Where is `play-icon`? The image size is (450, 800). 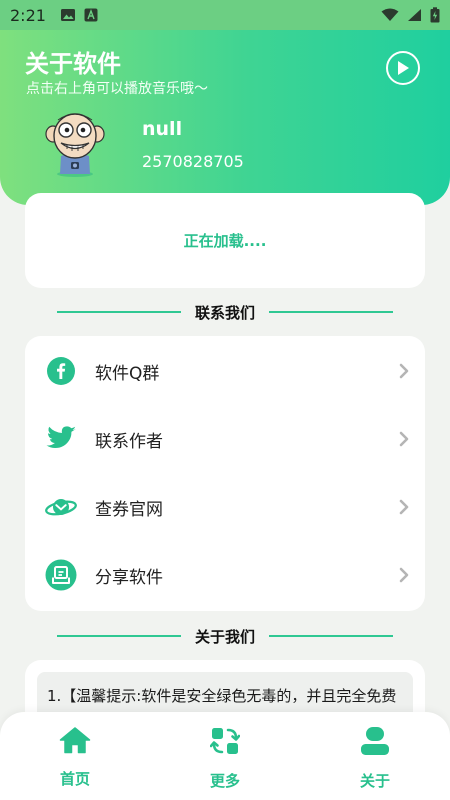
play-icon is located at coordinates (403, 68).